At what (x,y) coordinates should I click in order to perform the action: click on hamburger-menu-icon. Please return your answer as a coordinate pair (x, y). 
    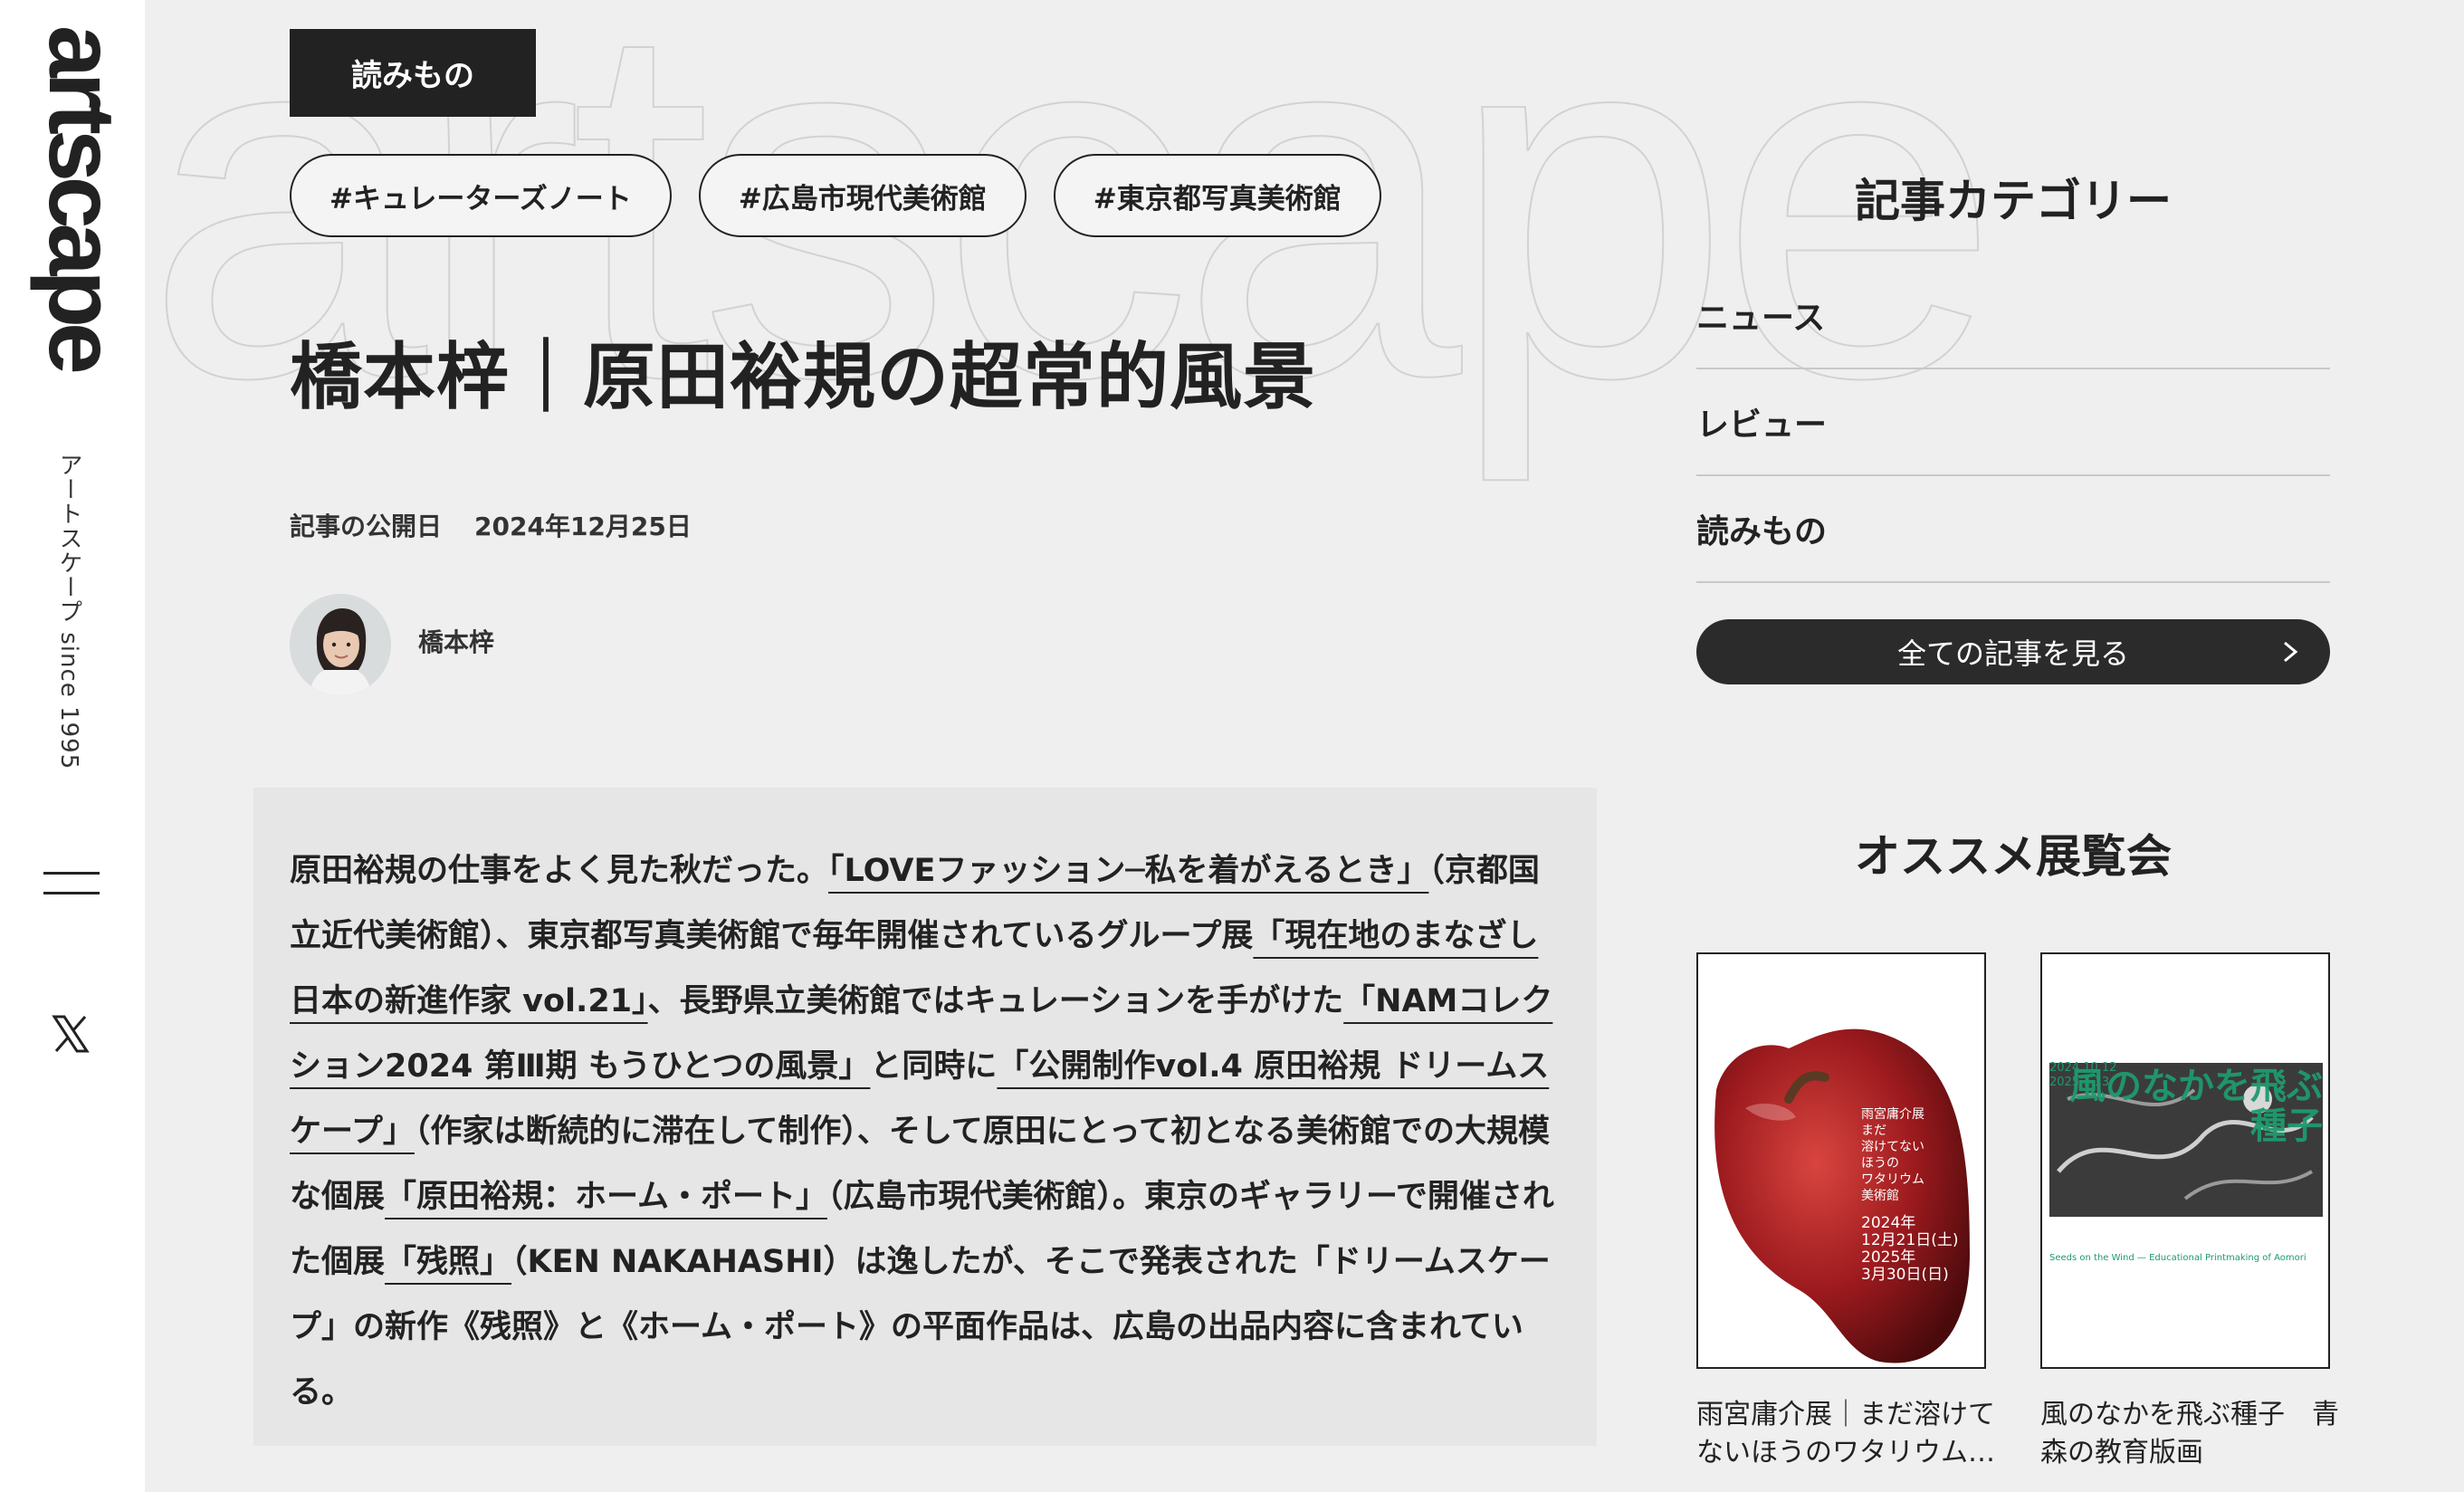
    Looking at the image, I should click on (71, 884).